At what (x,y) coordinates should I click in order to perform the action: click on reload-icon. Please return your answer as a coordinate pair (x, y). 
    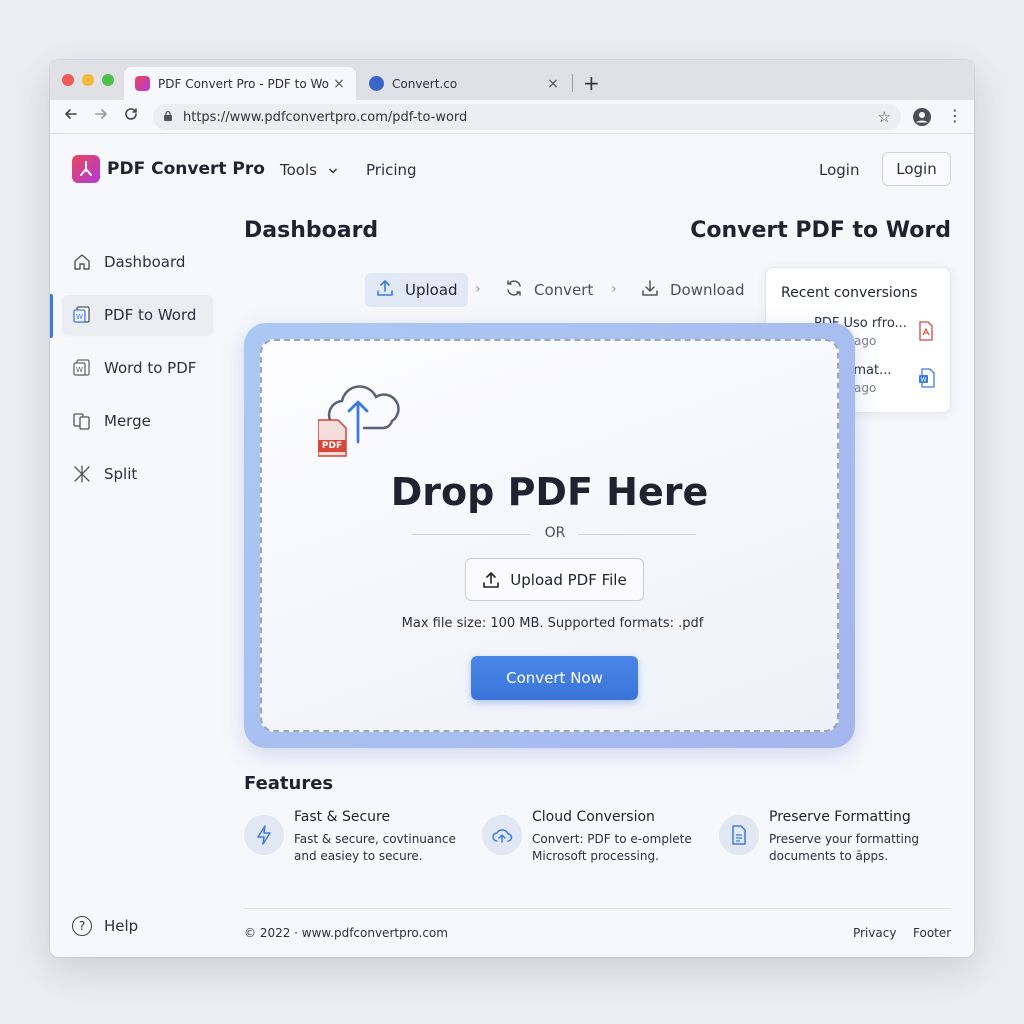
    Looking at the image, I should click on (131, 116).